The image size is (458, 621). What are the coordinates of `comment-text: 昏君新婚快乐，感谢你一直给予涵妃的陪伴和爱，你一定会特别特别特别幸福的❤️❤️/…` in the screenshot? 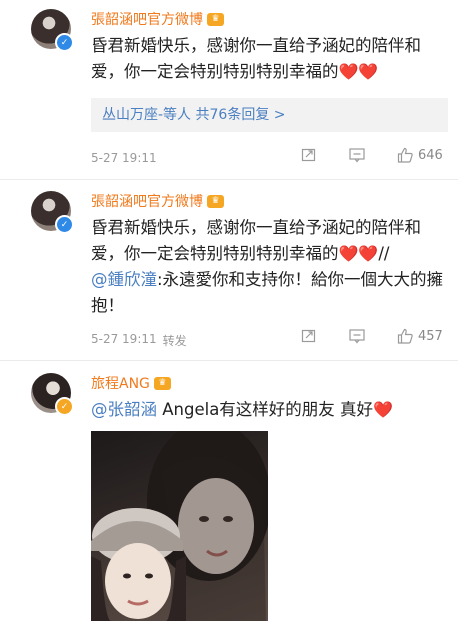 It's located at (268, 267).